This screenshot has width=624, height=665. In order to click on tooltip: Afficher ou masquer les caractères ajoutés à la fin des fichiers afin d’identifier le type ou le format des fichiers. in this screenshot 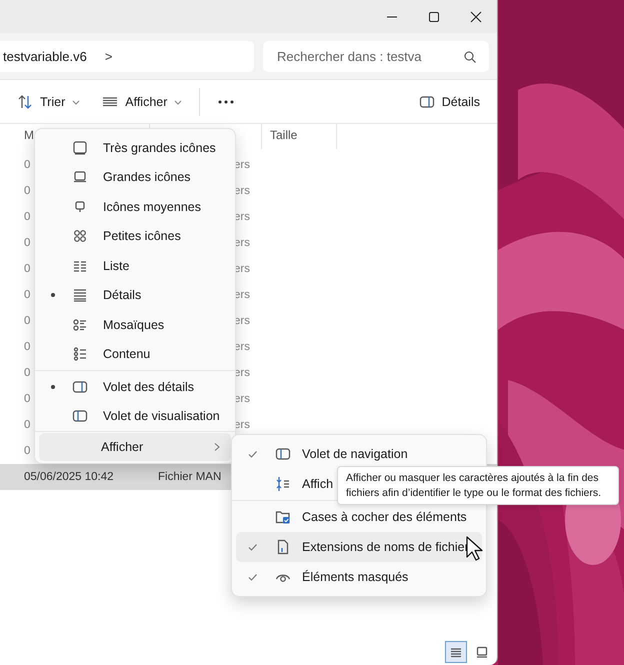, I will do `click(478, 486)`.